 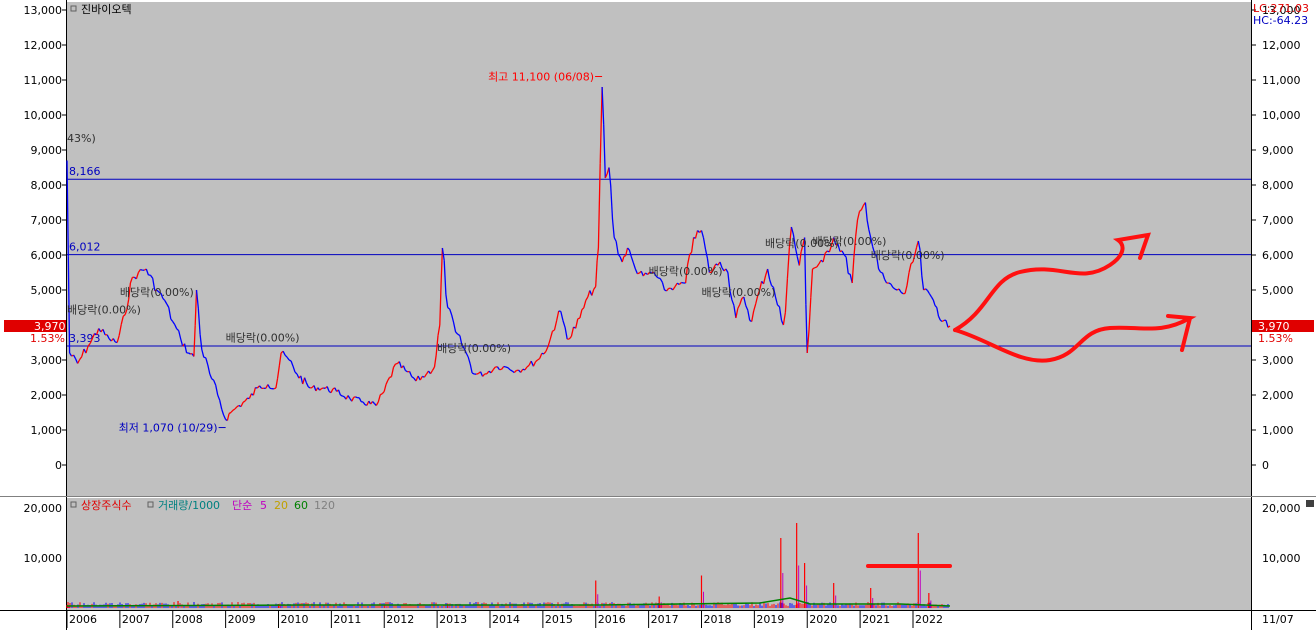 What do you see at coordinates (43, 508) in the screenshot?
I see `volume-tick-left: 20,000` at bounding box center [43, 508].